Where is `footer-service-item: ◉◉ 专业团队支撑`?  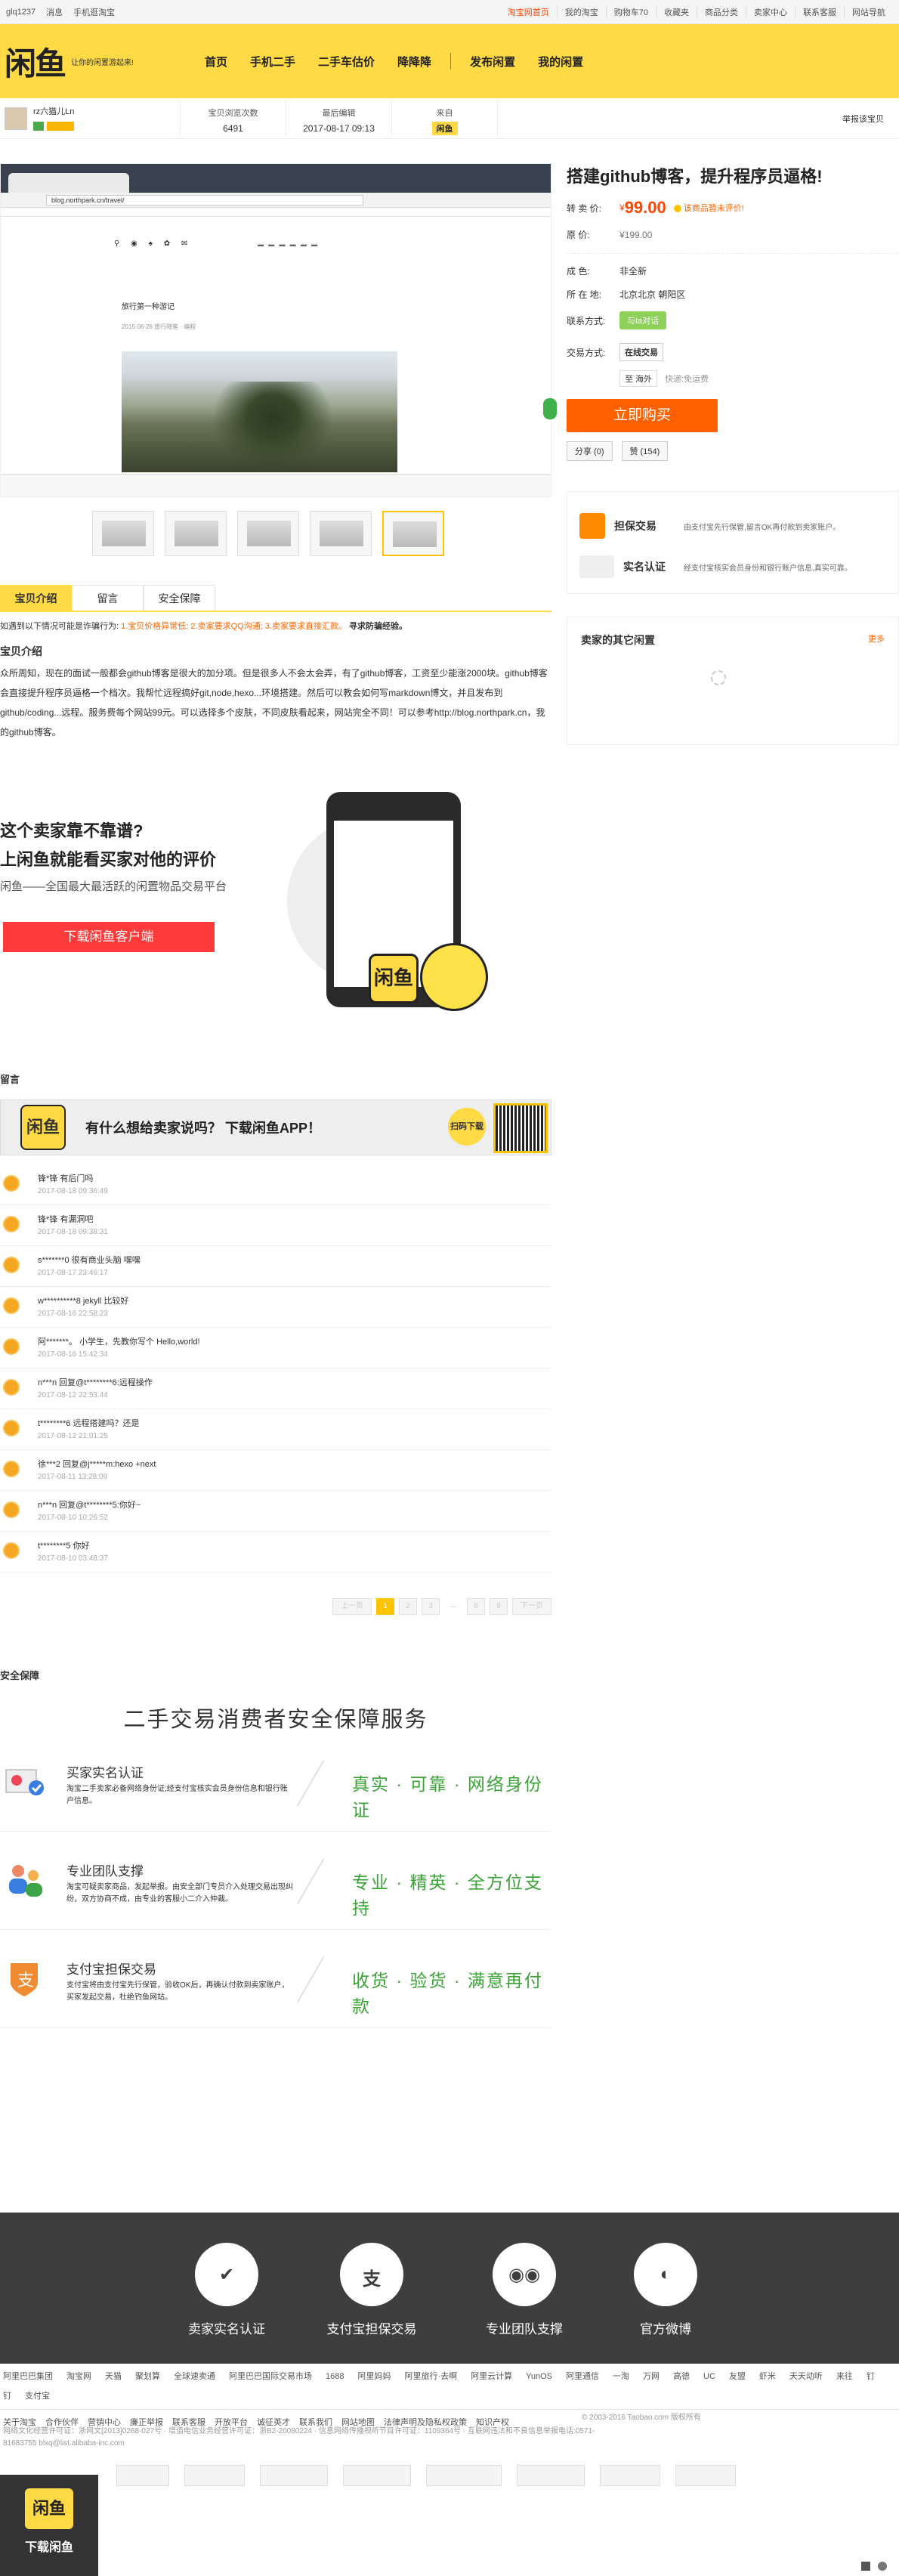
footer-service-item: ◉◉ 专业团队支撑 is located at coordinates (524, 2290).